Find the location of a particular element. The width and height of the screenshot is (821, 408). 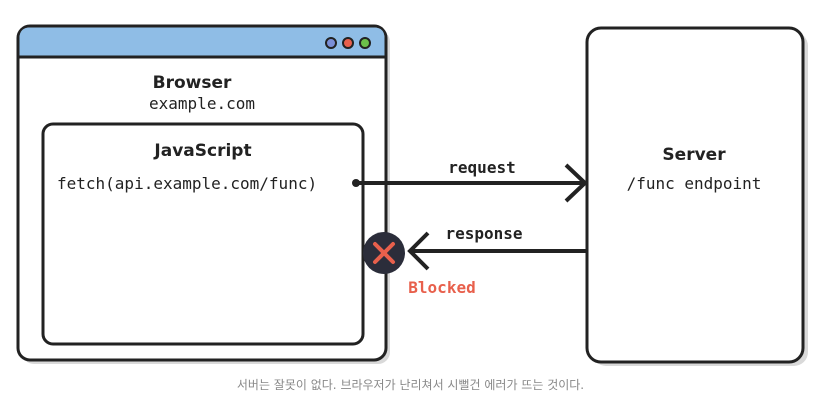

browser-title: Browser is located at coordinates (192, 83).